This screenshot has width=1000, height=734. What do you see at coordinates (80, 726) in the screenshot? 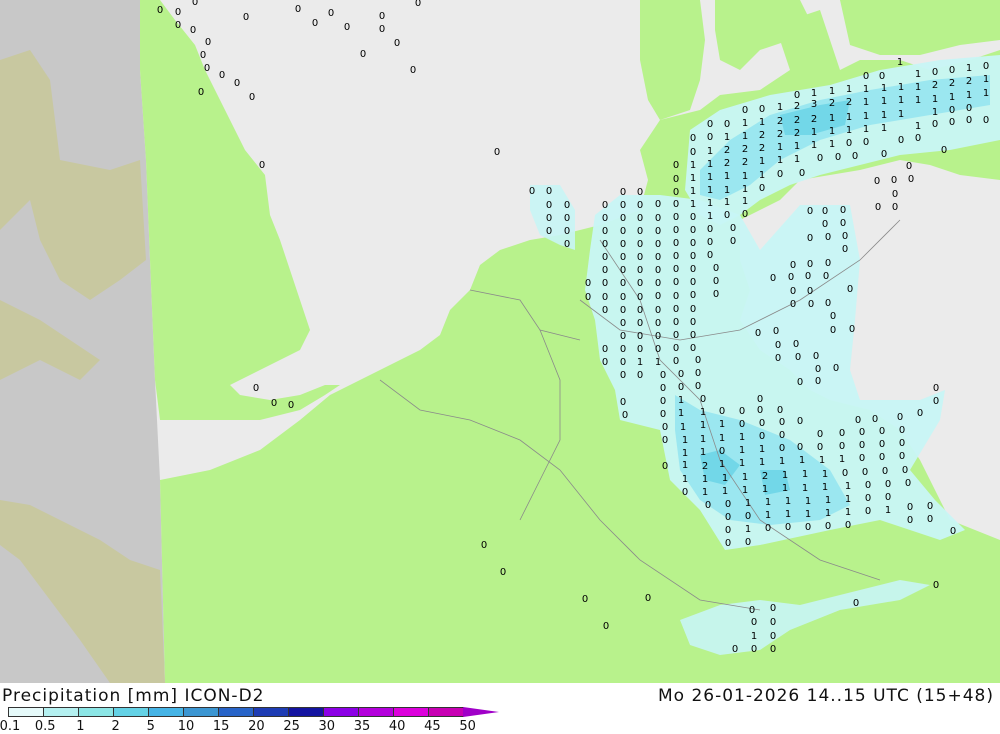
I see `colorbar-tick-label: 1` at bounding box center [80, 726].